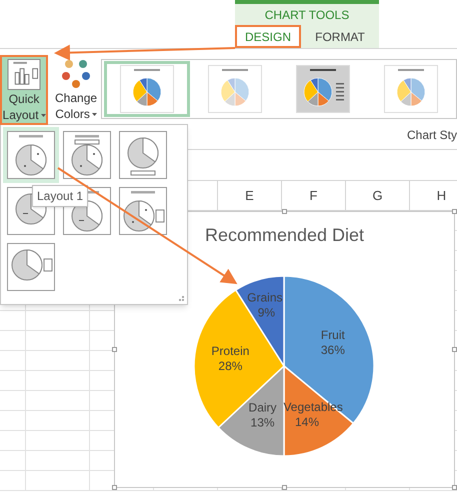 This screenshot has width=457, height=492. I want to click on data-label: 9%, so click(267, 313).